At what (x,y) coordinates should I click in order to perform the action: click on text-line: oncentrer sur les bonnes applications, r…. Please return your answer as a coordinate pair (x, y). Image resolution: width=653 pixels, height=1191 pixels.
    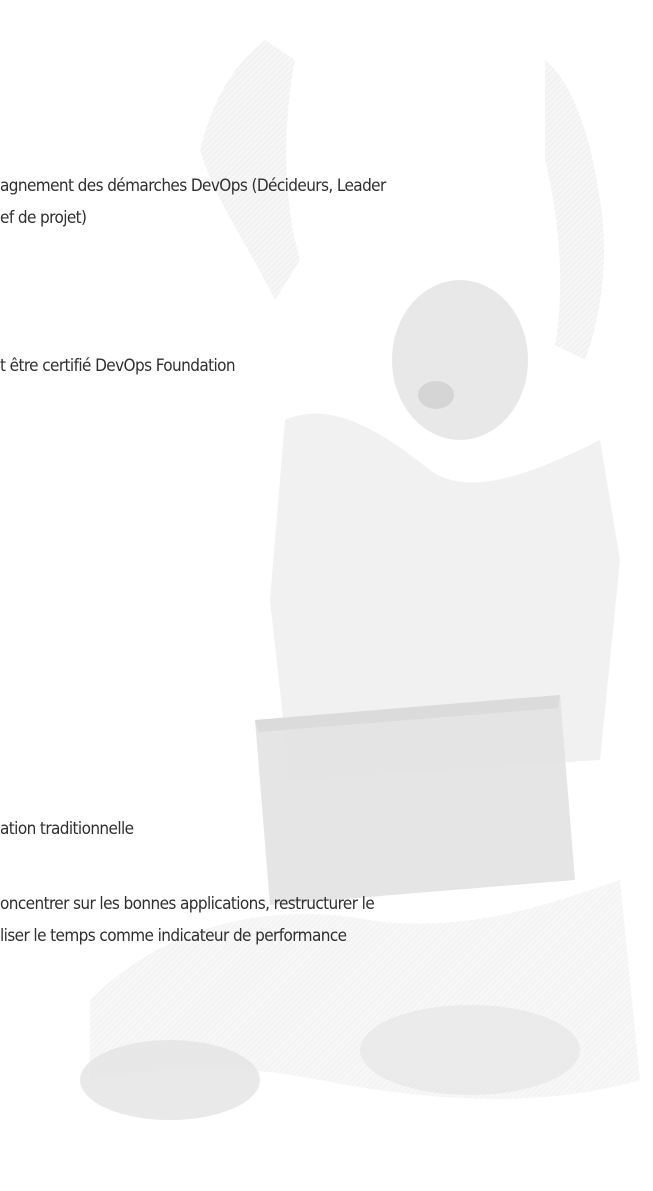
    Looking at the image, I should click on (187, 904).